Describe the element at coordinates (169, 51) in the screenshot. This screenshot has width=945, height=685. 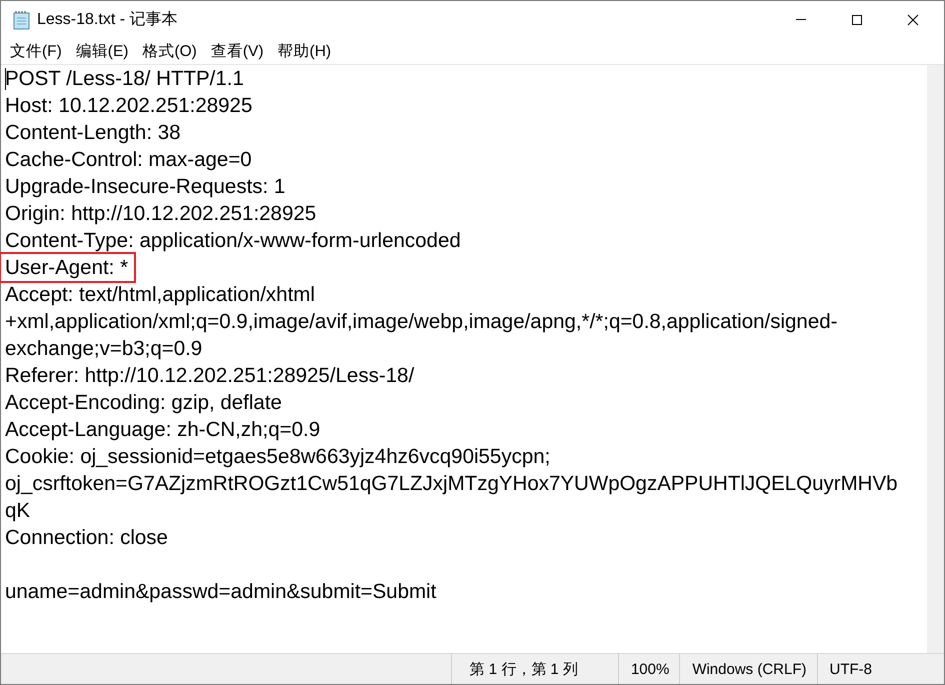
I see `menu-item: 格式(O)` at that location.